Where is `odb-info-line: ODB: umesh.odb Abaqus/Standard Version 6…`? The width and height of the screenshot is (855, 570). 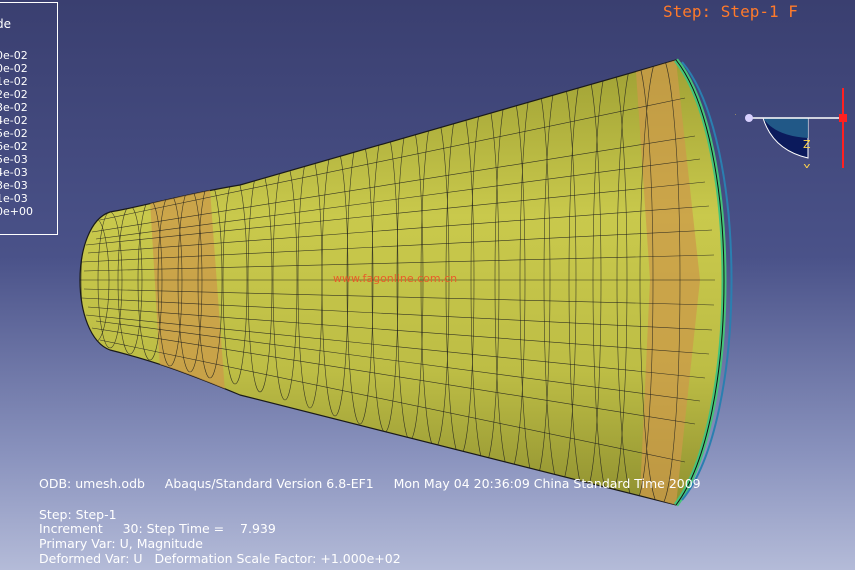
odb-info-line: ODB: umesh.odb Abaqus/Standard Version 6… is located at coordinates (370, 483).